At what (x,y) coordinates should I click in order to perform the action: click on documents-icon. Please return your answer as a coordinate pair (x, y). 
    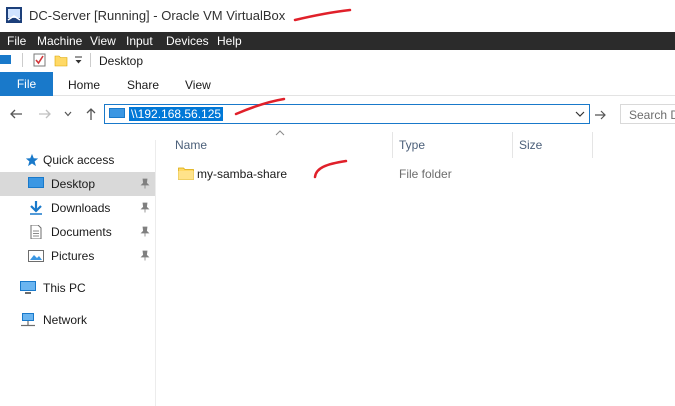
    Looking at the image, I should click on (36, 232).